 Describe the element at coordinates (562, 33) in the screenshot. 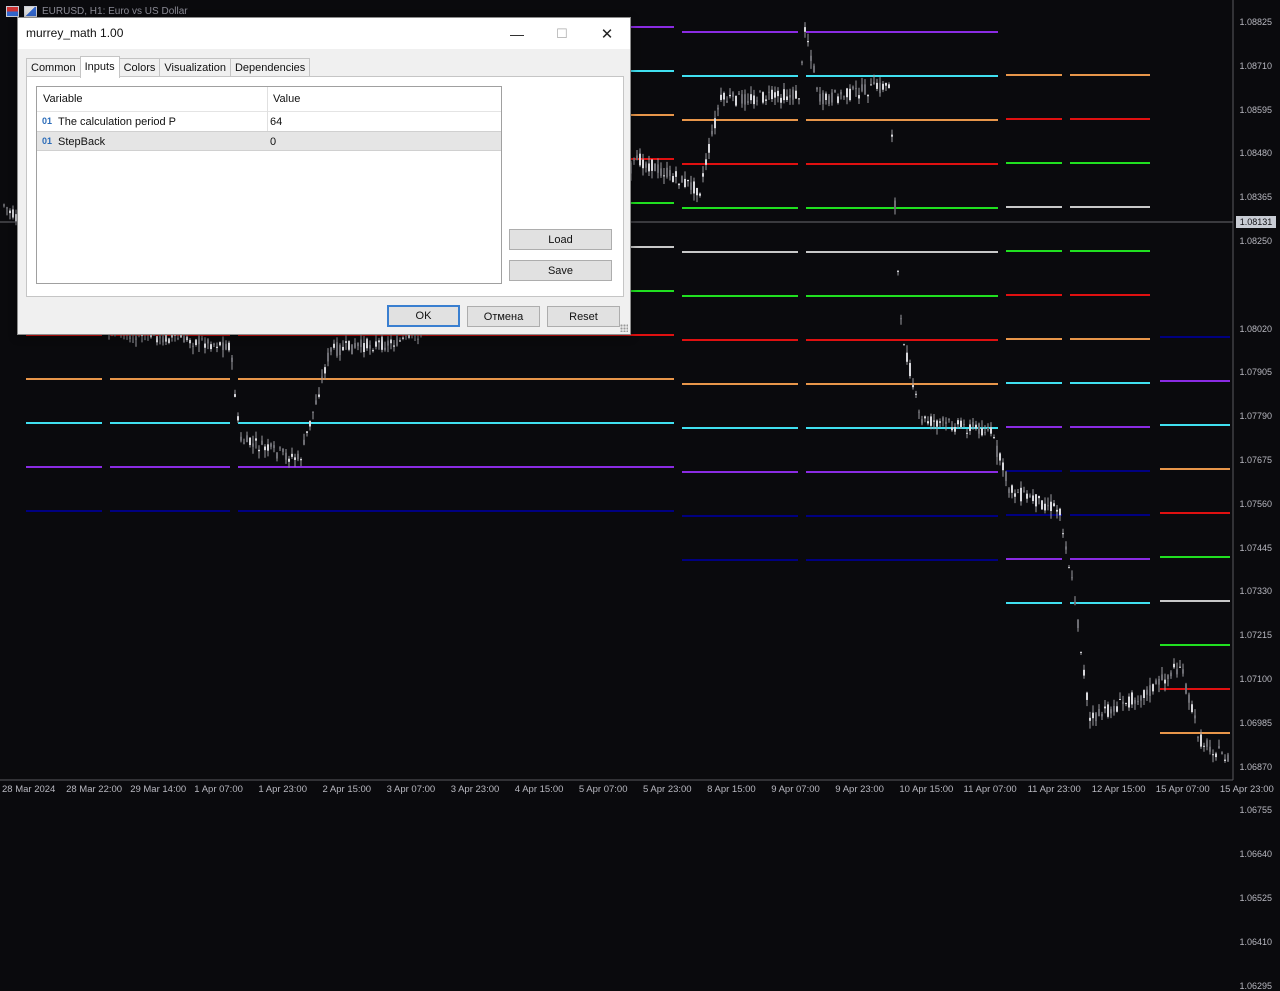

I see `maximize-icon: ☐` at that location.